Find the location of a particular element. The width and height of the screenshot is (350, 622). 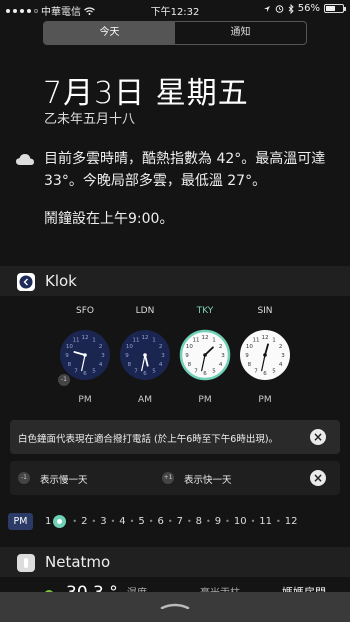

chevron-handle-icon is located at coordinates (175, 606).